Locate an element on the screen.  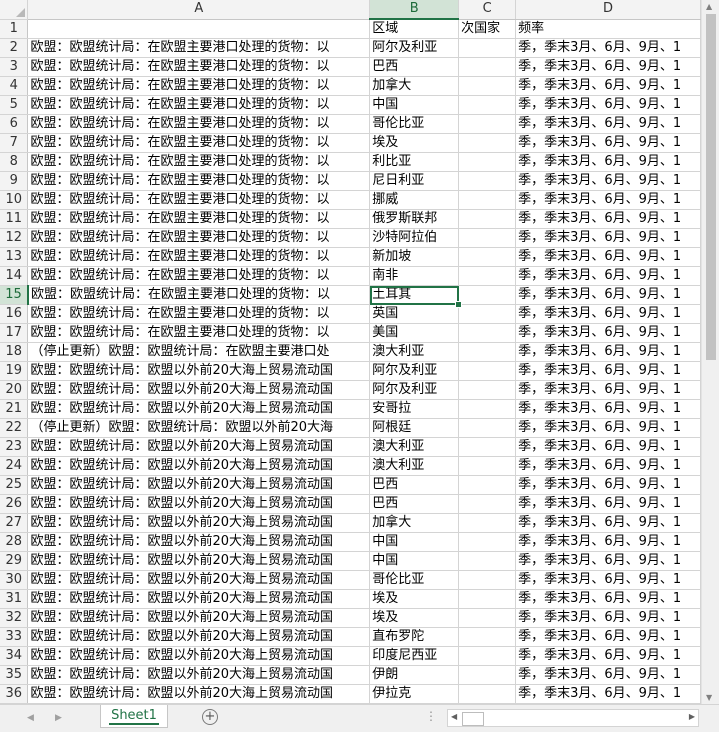
cell-c9 is located at coordinates (487, 181).